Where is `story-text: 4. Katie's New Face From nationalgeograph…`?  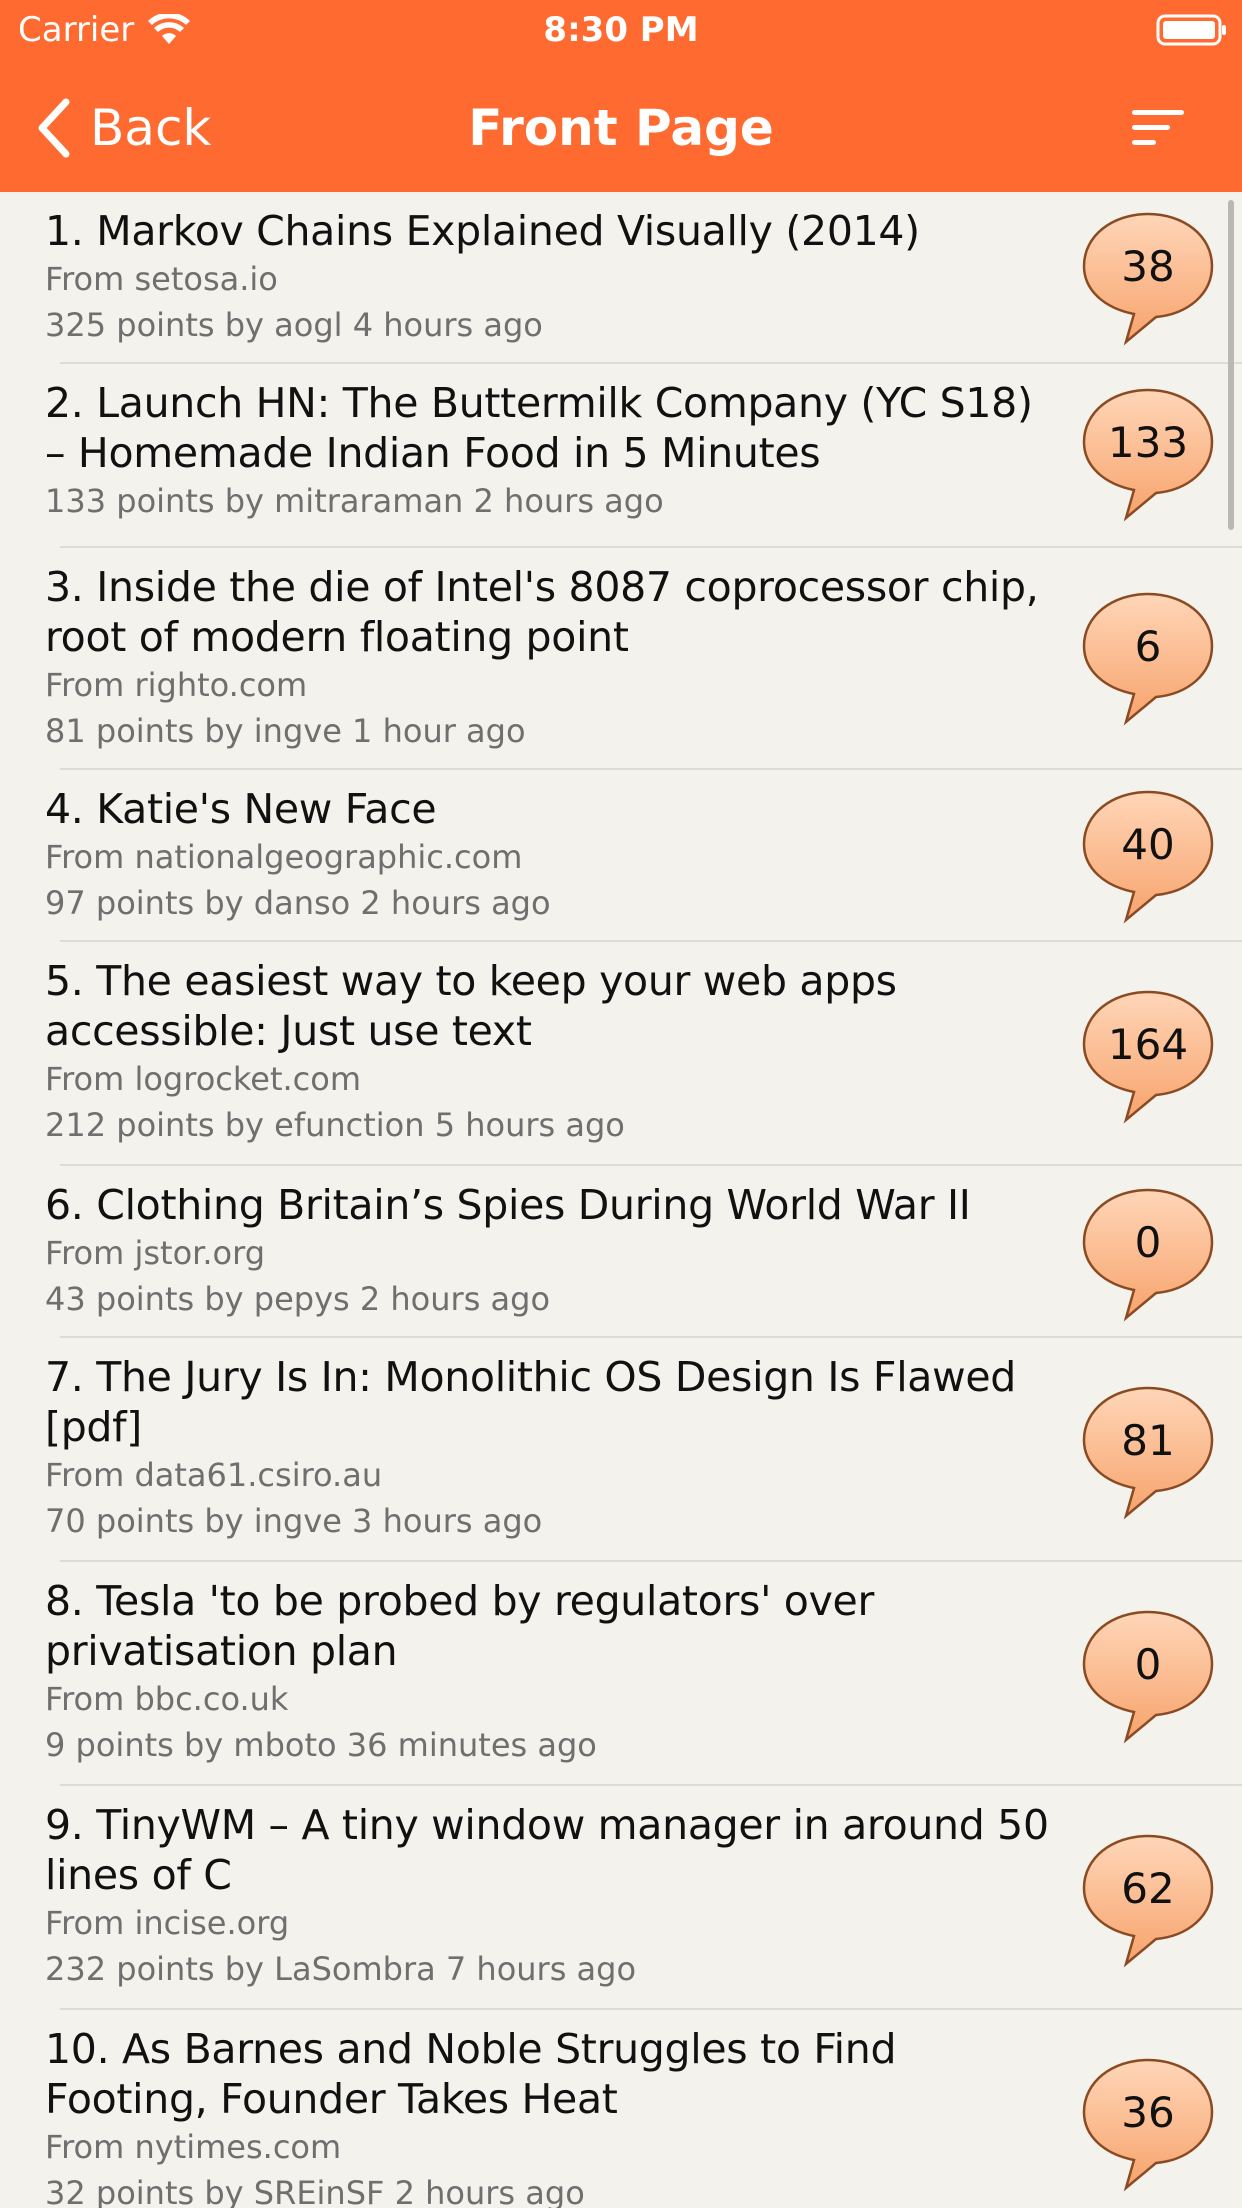
story-text: 4. Katie's New Face From nationalgeograph… is located at coordinates (550, 855).